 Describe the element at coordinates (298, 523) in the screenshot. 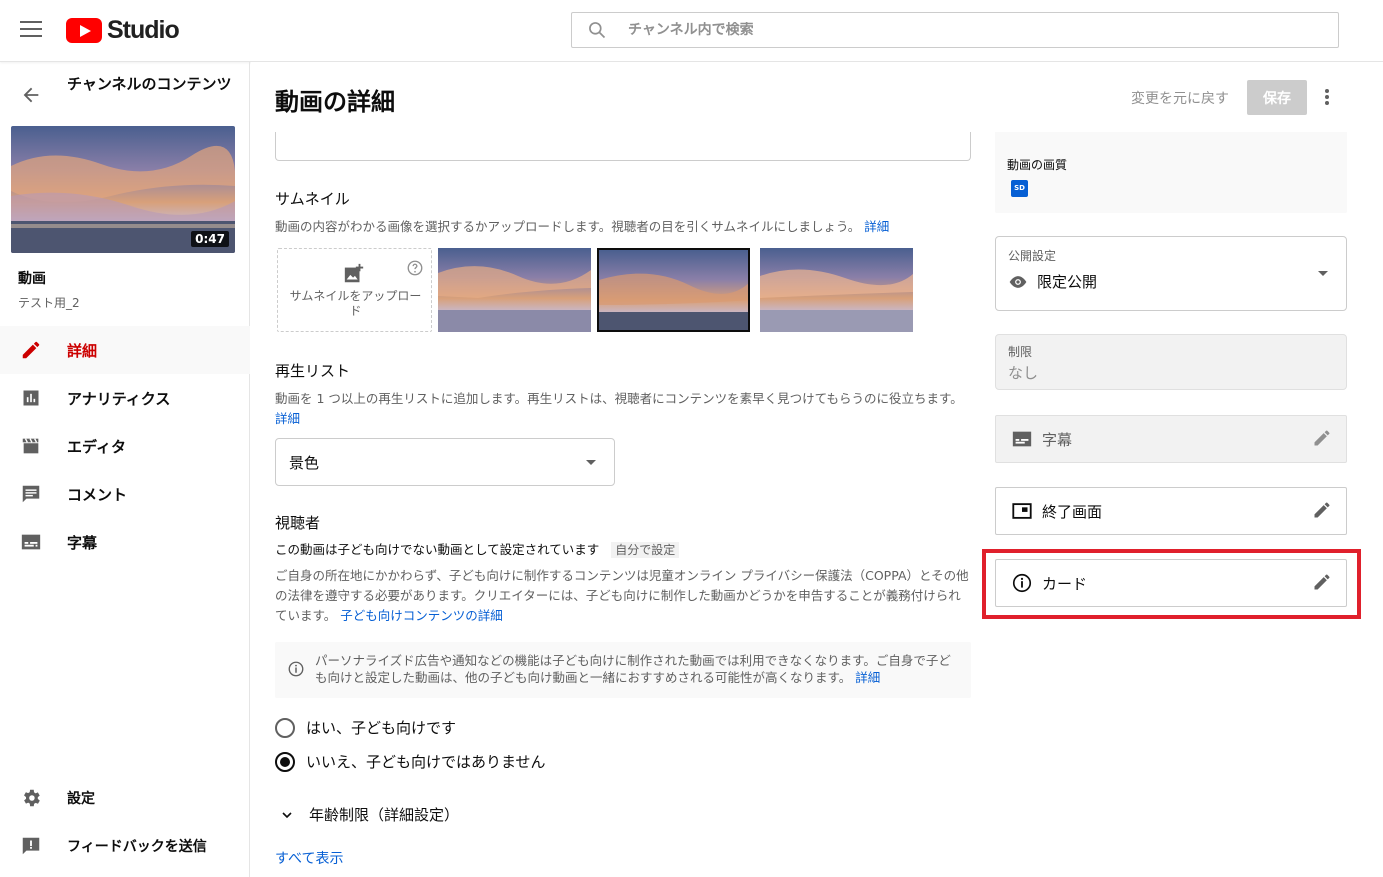

I see `audience-section-title: 視聴者` at that location.